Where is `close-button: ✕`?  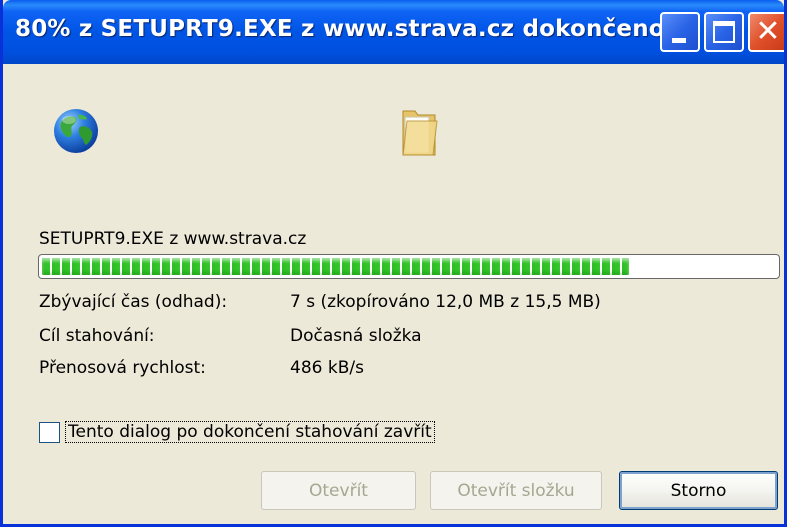
close-button: ✕ is located at coordinates (766, 32).